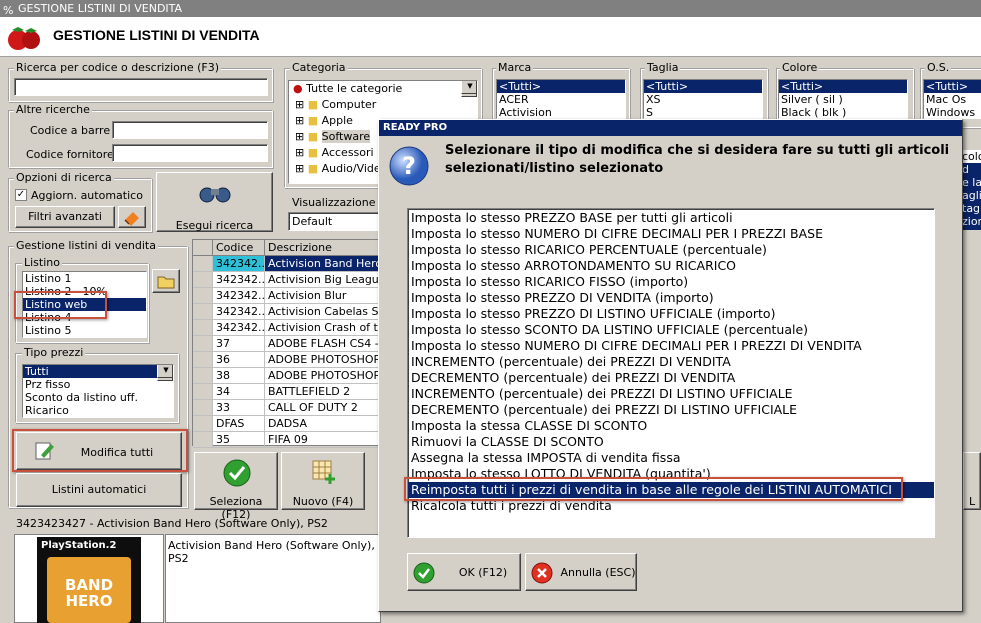 The height and width of the screenshot is (623, 981). What do you see at coordinates (98, 397) in the screenshot?
I see `price-type-item: Sconto da listino uff.` at bounding box center [98, 397].